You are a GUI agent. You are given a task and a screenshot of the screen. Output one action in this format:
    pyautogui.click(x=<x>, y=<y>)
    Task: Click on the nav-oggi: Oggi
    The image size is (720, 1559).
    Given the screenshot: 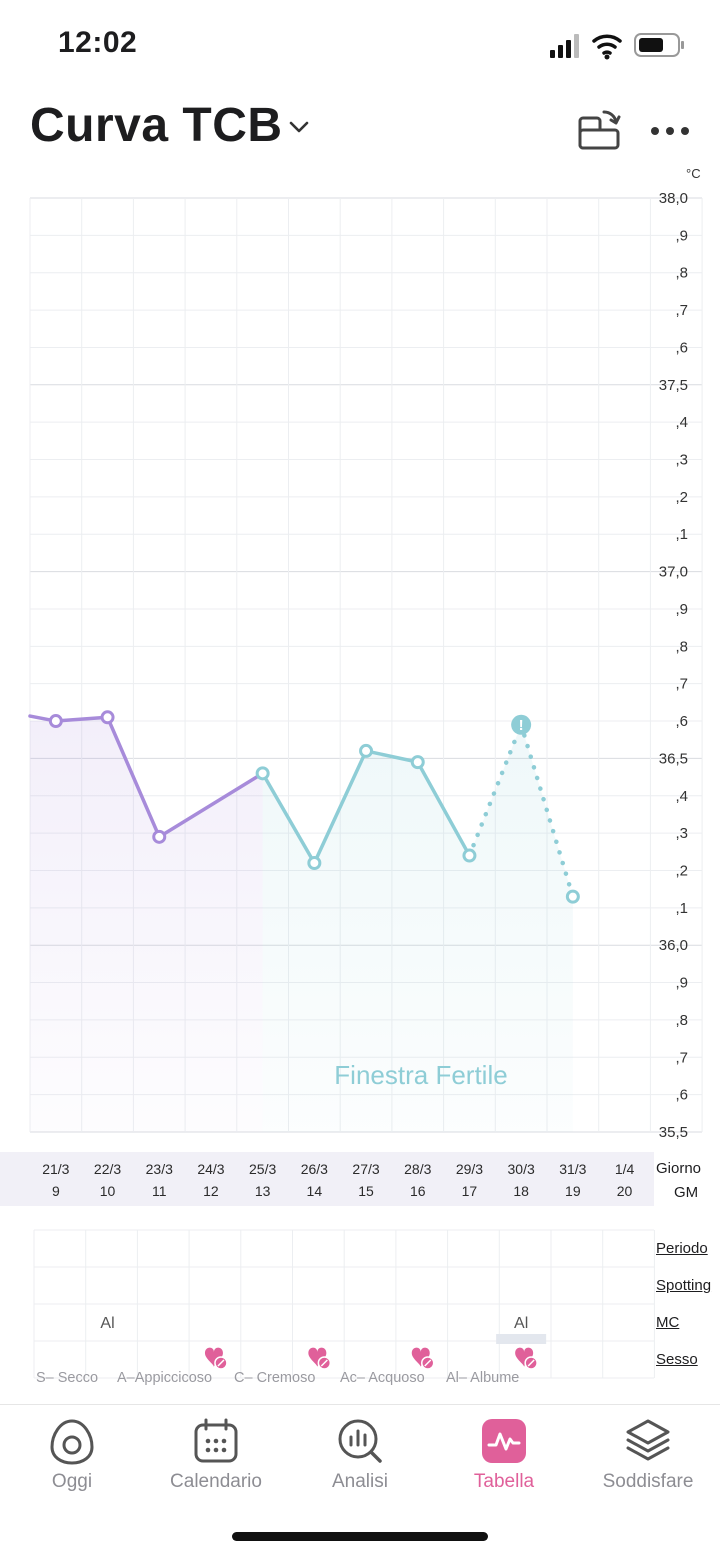 What is the action you would take?
    pyautogui.click(x=72, y=1460)
    